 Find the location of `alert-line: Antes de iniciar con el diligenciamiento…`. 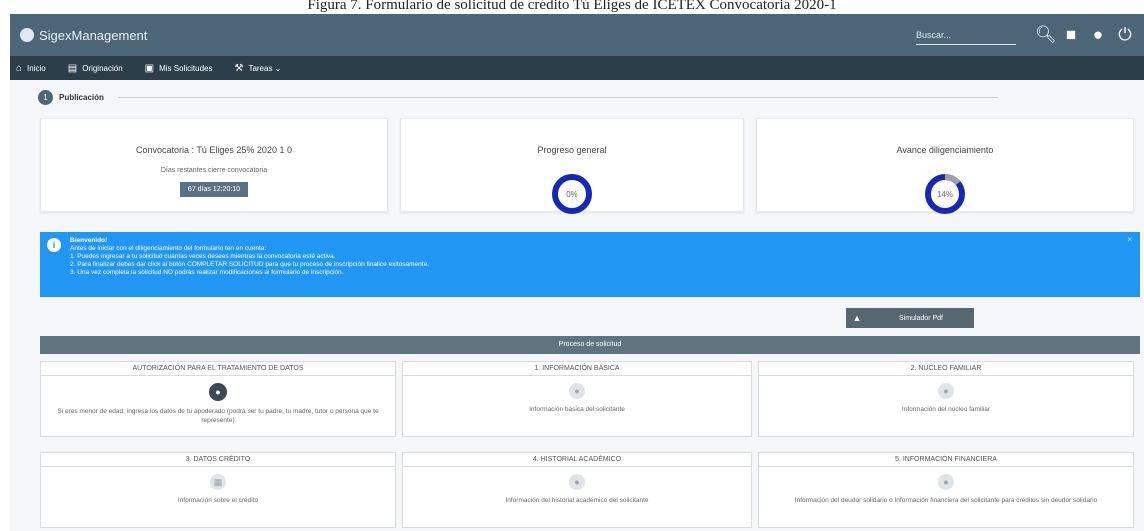

alert-line: Antes de iniciar con el diligenciamiento… is located at coordinates (168, 248).